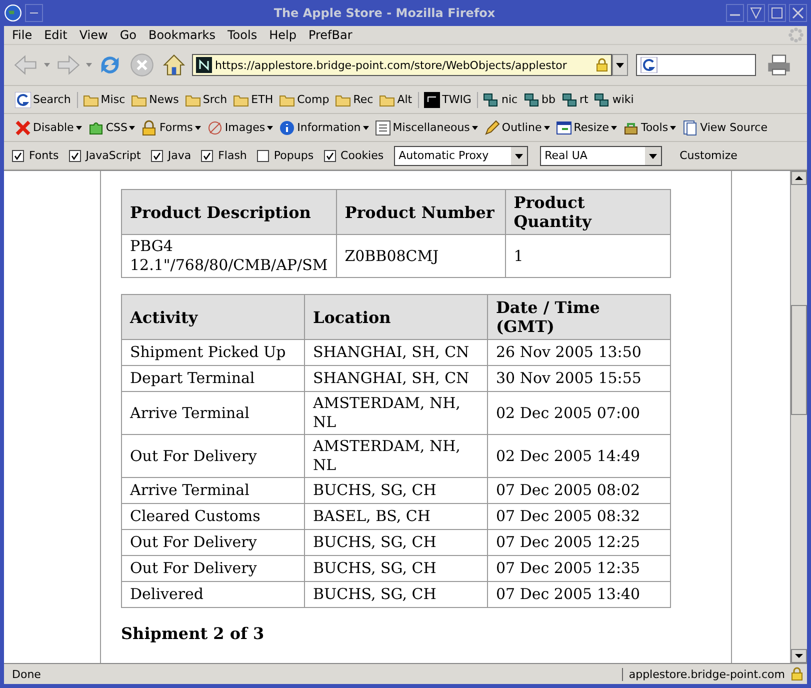  What do you see at coordinates (654, 127) in the screenshot?
I see `menu-label: Tools` at bounding box center [654, 127].